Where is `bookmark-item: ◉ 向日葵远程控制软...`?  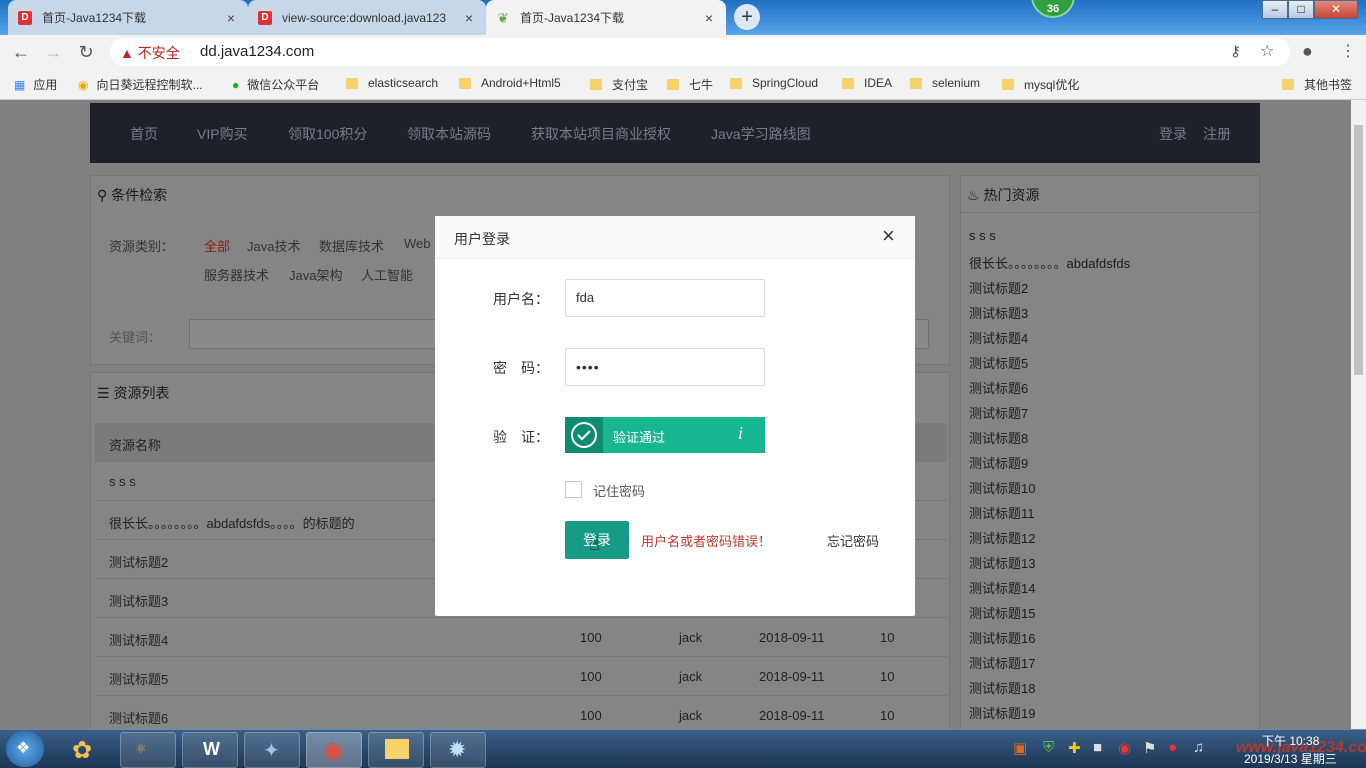
bookmark-item: ◉ 向日葵远程控制软... is located at coordinates (140, 84).